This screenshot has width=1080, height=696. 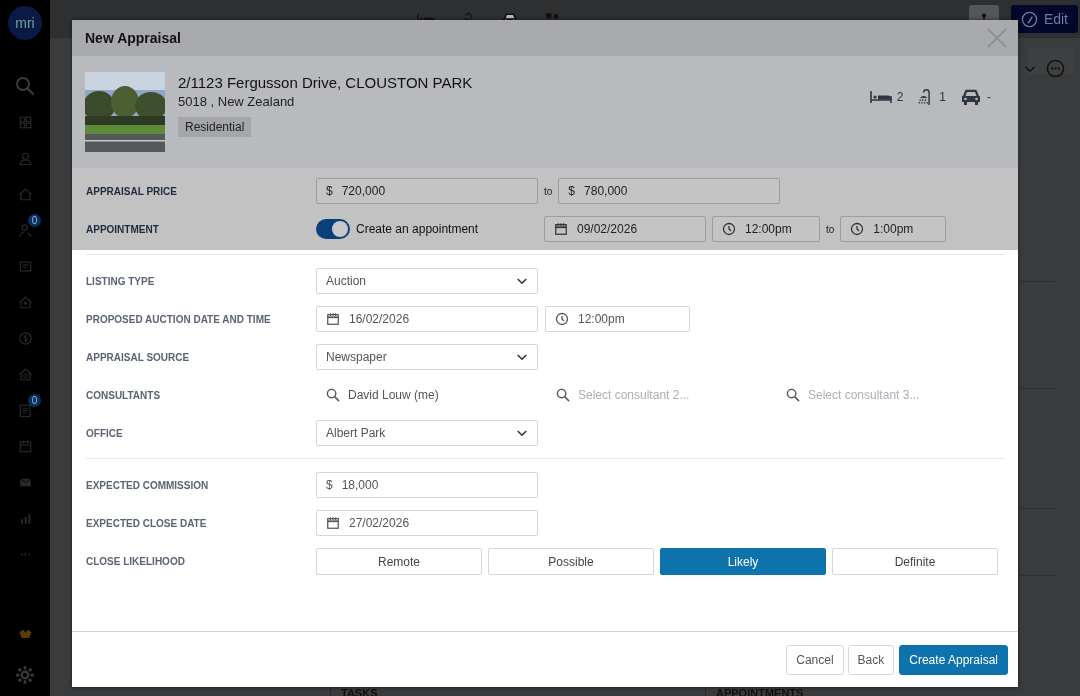 What do you see at coordinates (669, 191) in the screenshot?
I see `price-field: $ 780,000` at bounding box center [669, 191].